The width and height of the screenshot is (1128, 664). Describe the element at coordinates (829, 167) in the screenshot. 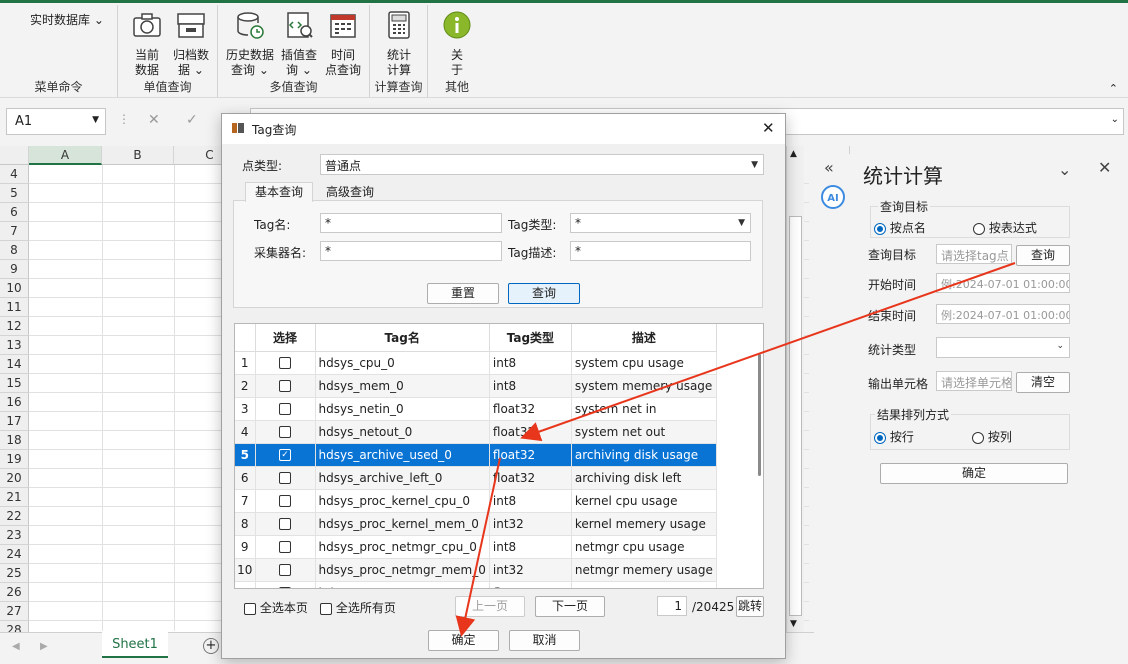

I see `collapse-panel-icon: «` at that location.